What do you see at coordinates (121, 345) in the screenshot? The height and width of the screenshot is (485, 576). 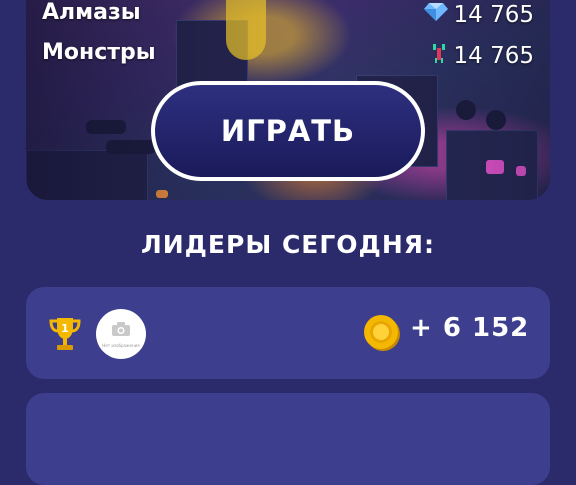 I see `avatar-caption: Нет изображения` at bounding box center [121, 345].